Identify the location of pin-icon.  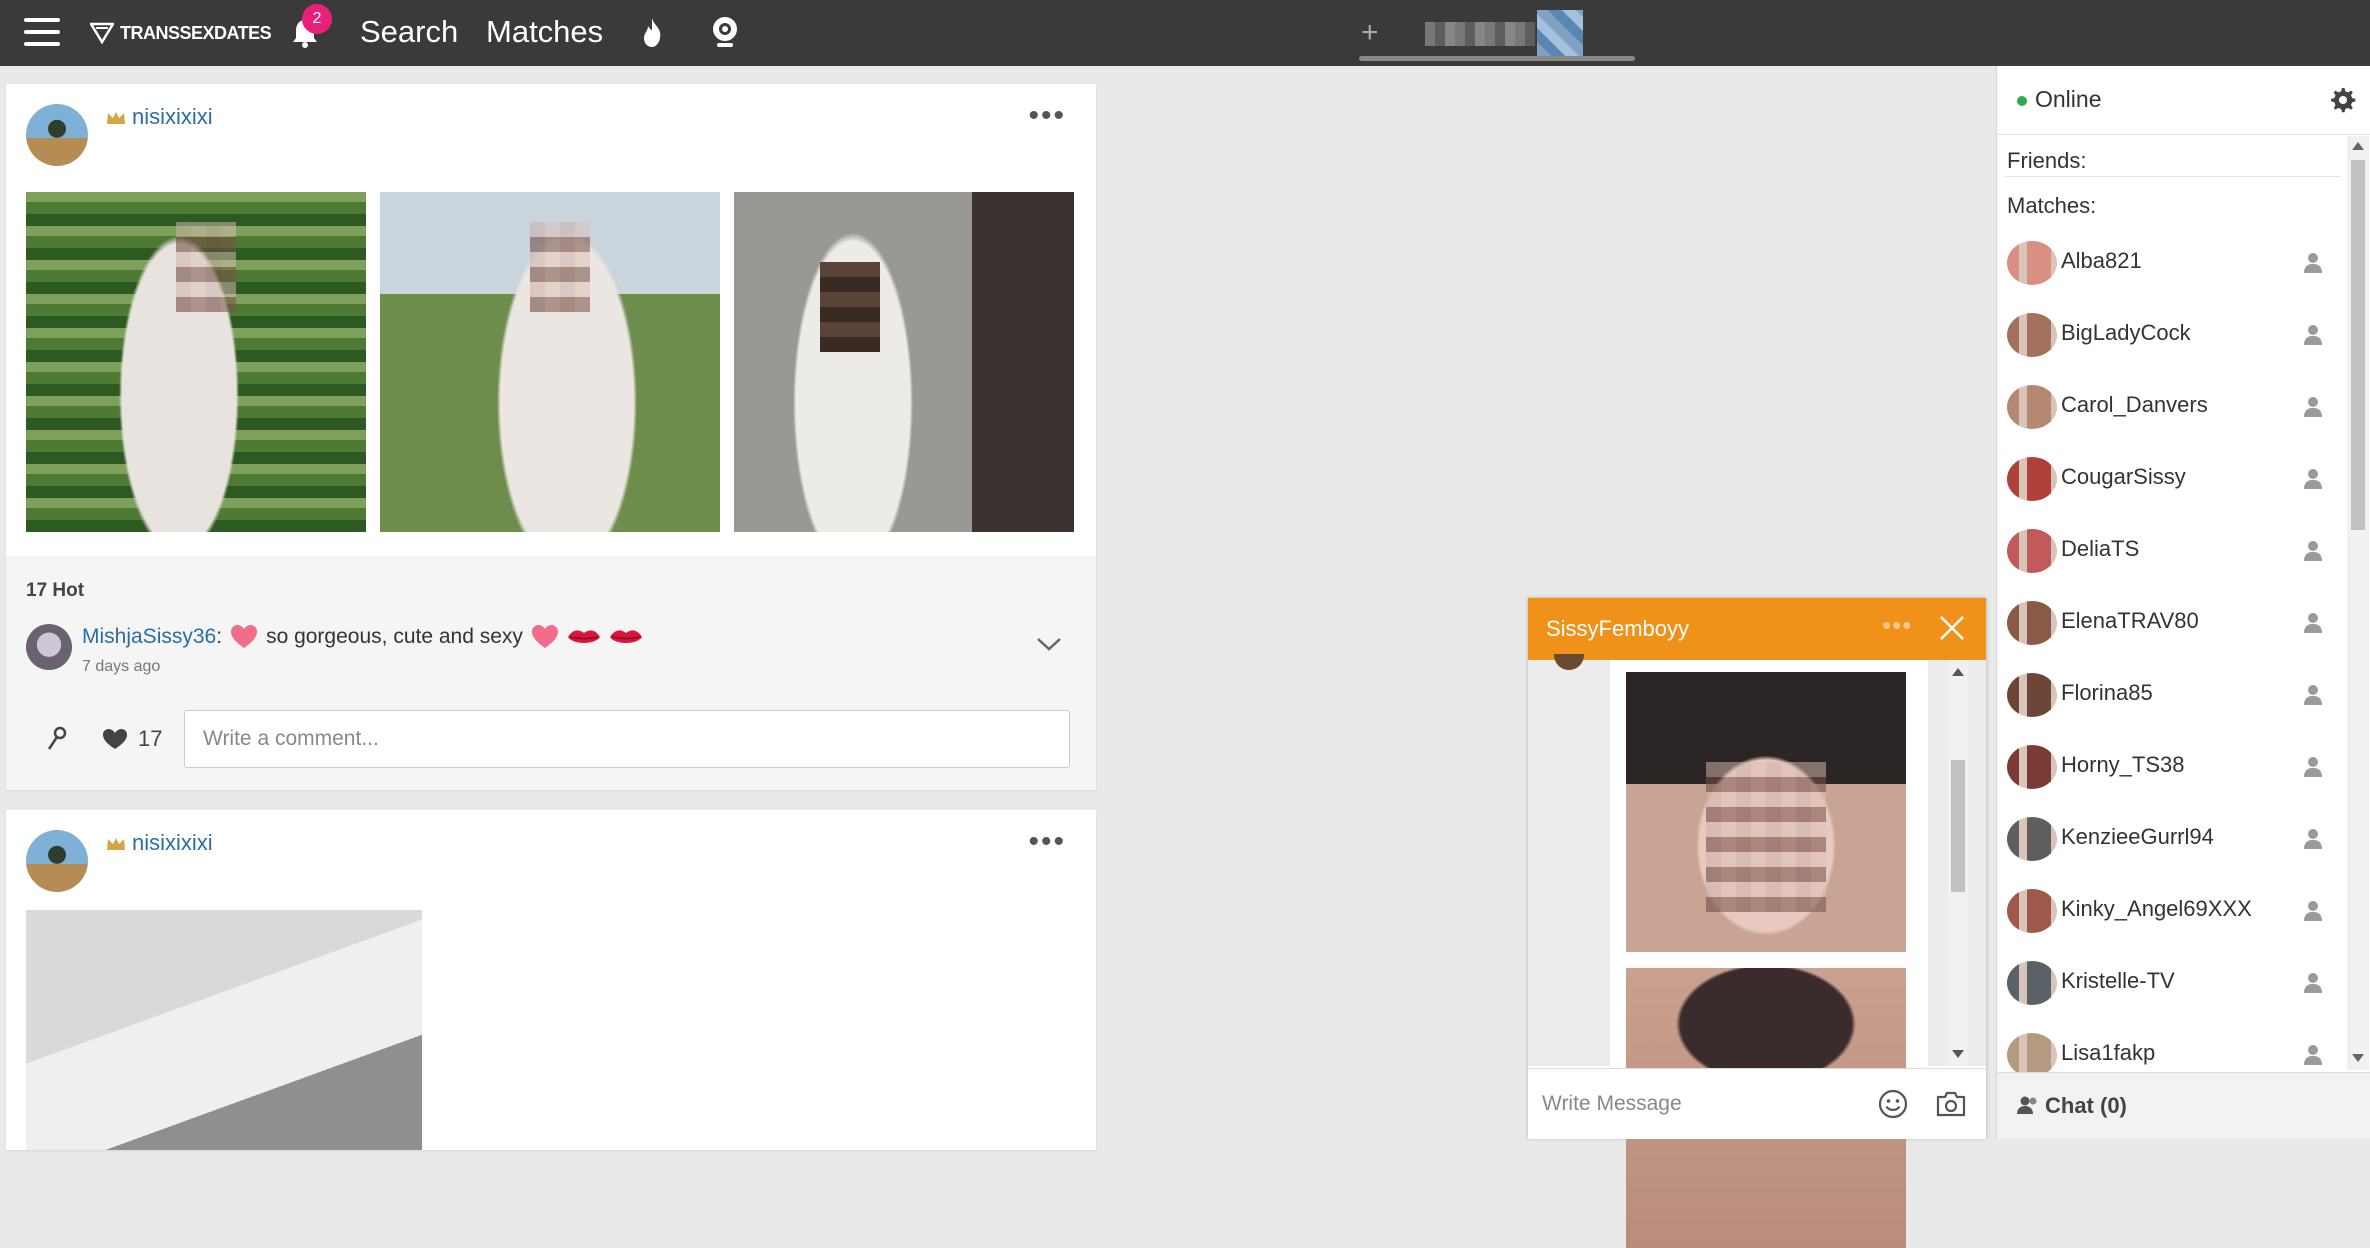
(57, 739).